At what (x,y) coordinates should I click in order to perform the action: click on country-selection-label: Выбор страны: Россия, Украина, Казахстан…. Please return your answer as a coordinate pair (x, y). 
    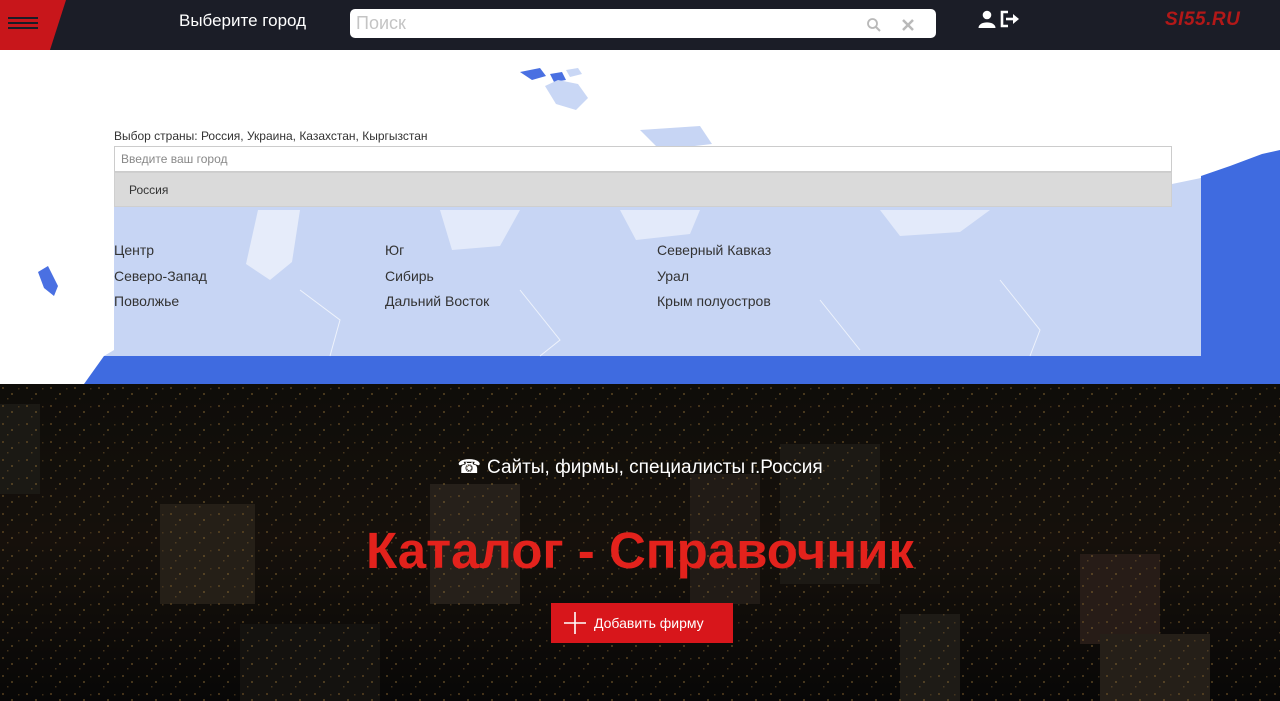
    Looking at the image, I should click on (271, 136).